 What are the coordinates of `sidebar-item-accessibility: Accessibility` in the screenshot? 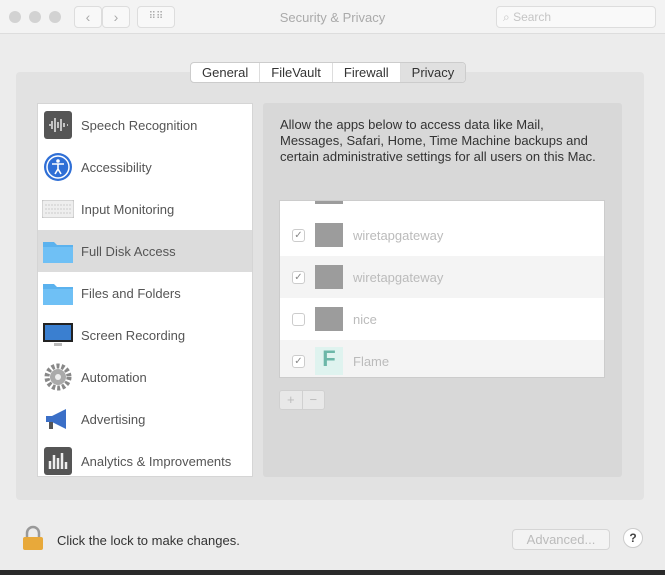 It's located at (145, 167).